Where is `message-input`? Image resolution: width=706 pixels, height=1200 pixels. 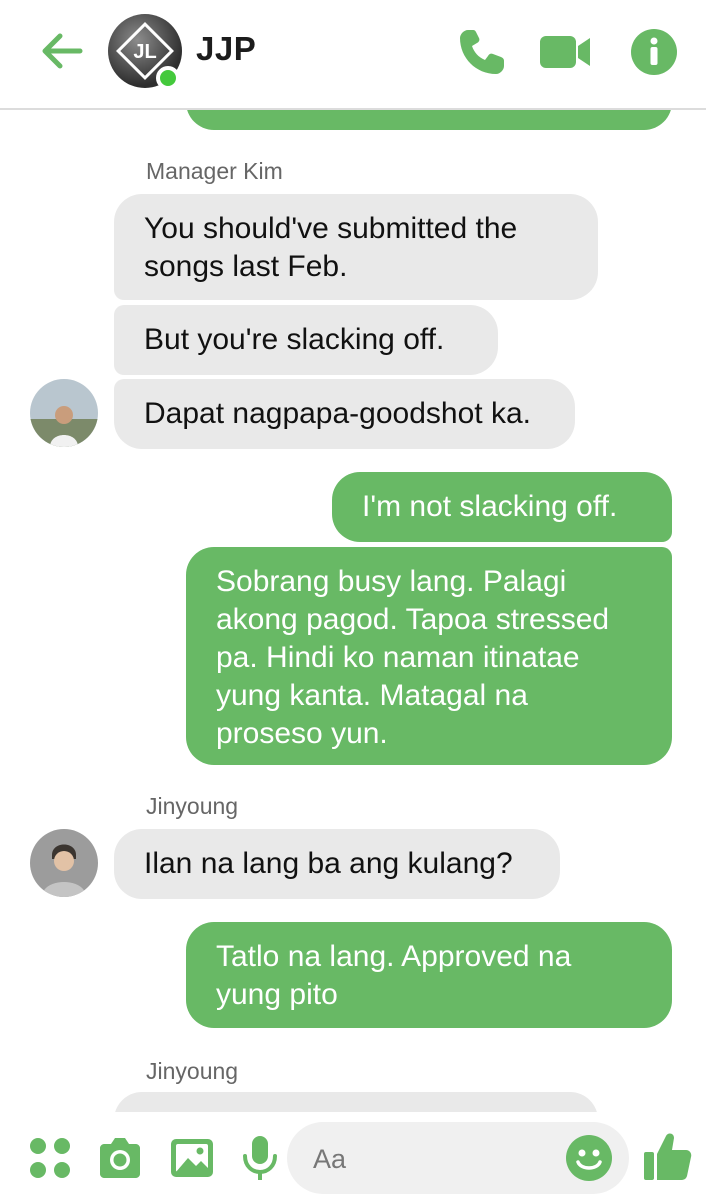
message-input is located at coordinates (438, 1159).